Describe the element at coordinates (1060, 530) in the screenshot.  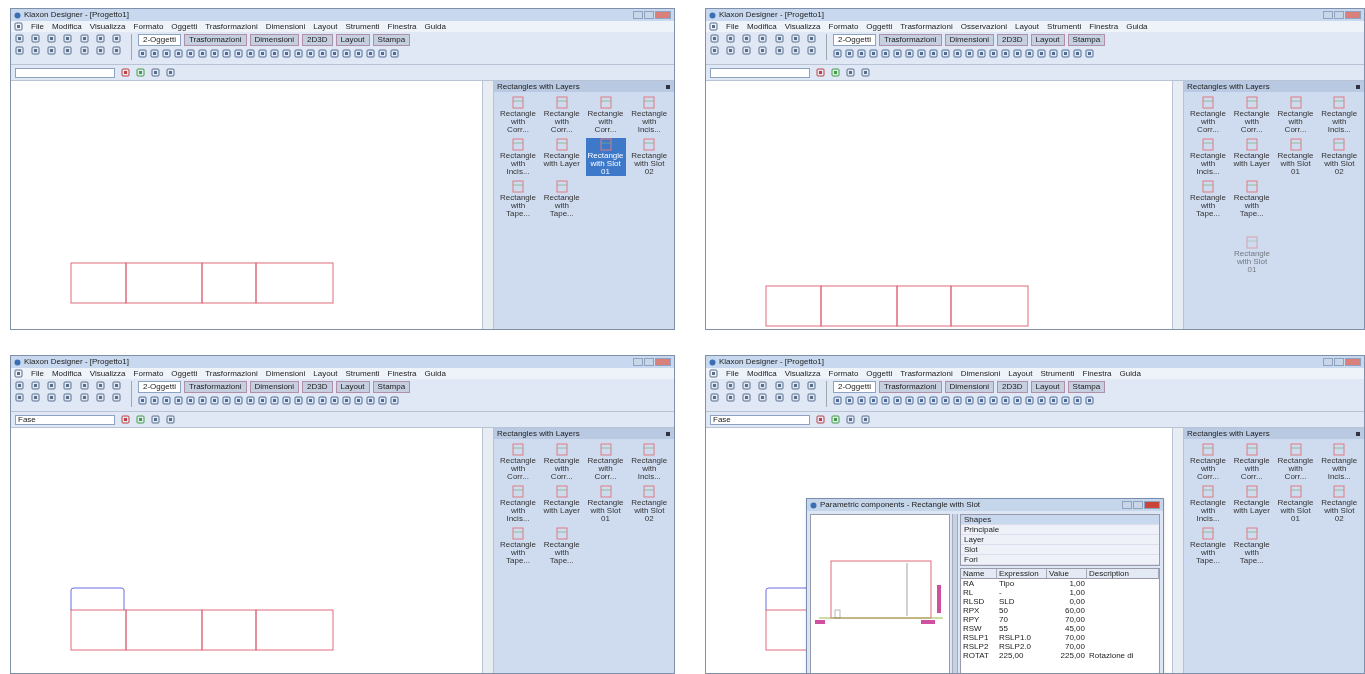
I see `shape-list-item: Principale` at that location.